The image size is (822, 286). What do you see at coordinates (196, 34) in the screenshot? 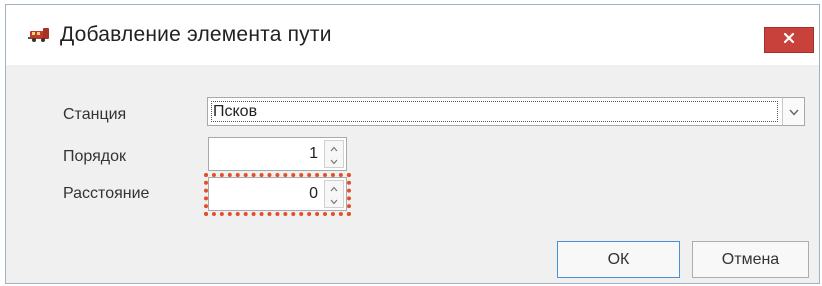
I see `dialog-title: Добавление элемента пути` at bounding box center [196, 34].